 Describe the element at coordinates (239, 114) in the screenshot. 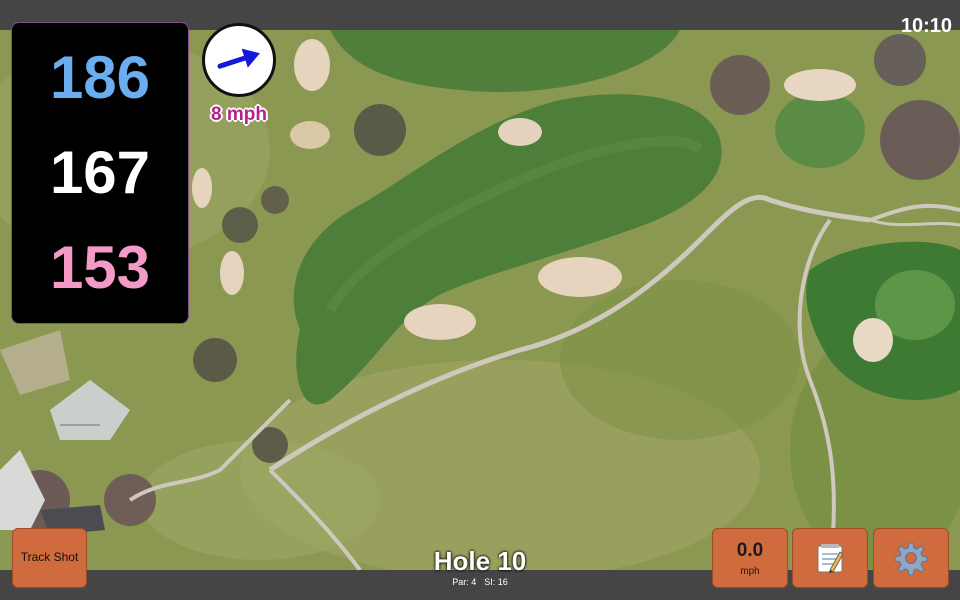

I see `wind-speed-label: 8 mph` at that location.